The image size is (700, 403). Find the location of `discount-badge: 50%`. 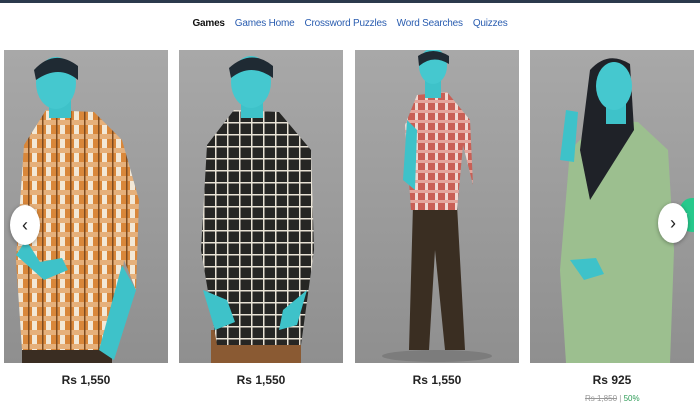

discount-badge: 50% is located at coordinates (631, 398).